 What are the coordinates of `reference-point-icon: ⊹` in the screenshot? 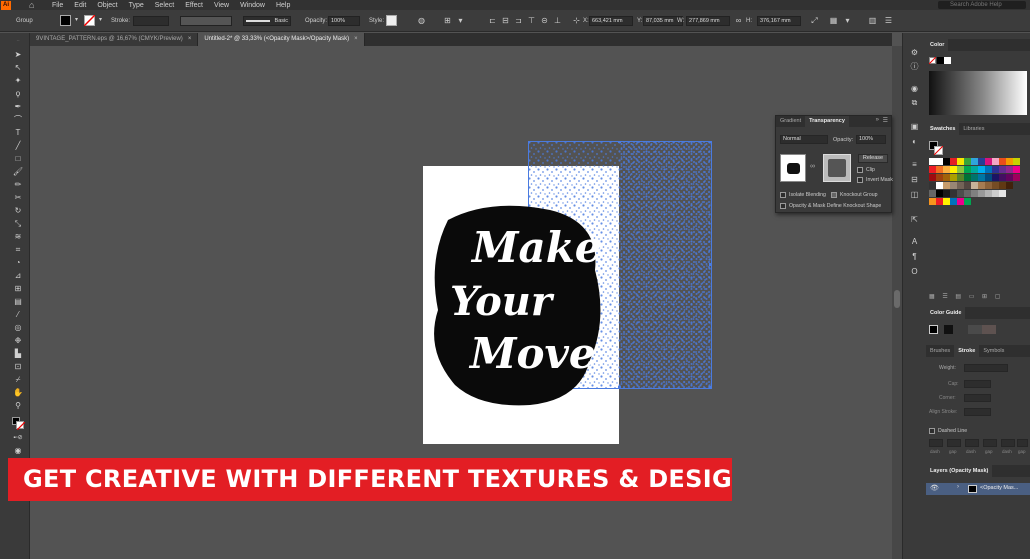 It's located at (576, 20).